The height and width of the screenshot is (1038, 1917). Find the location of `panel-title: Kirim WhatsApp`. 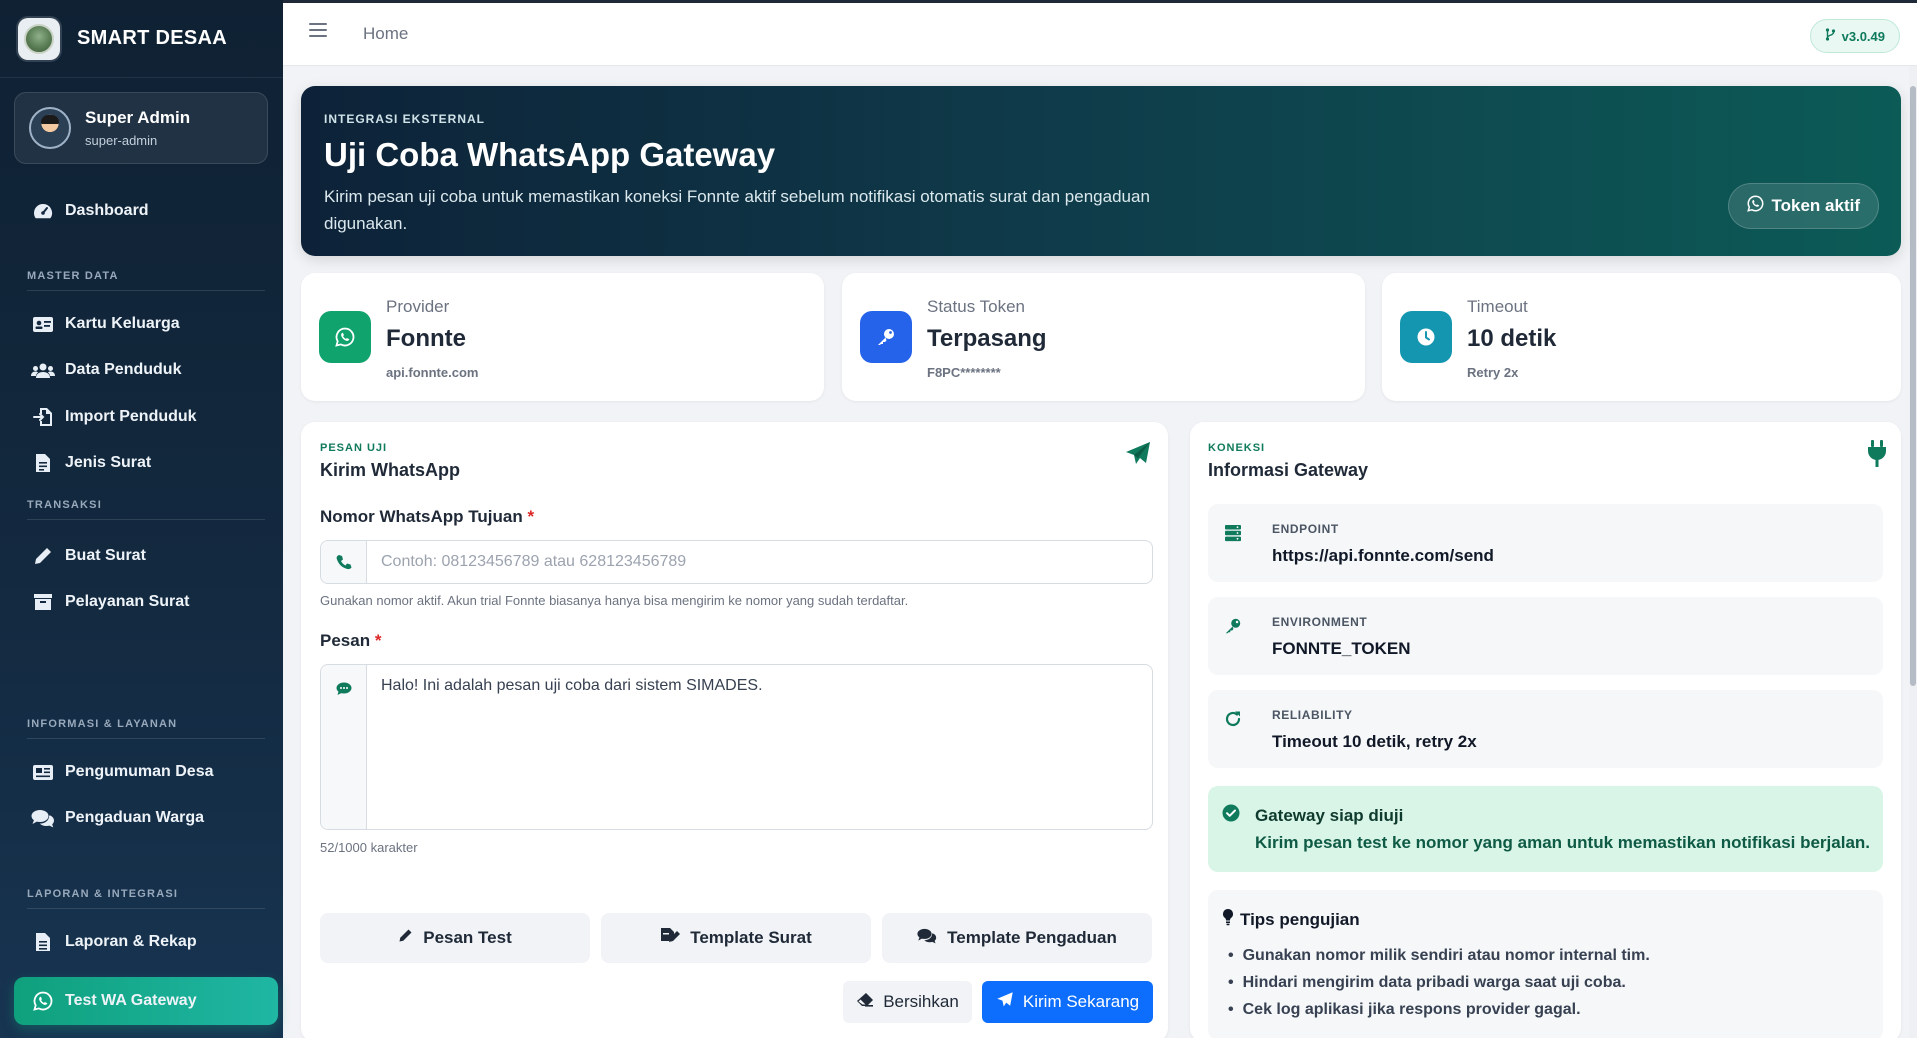

panel-title: Kirim WhatsApp is located at coordinates (390, 470).